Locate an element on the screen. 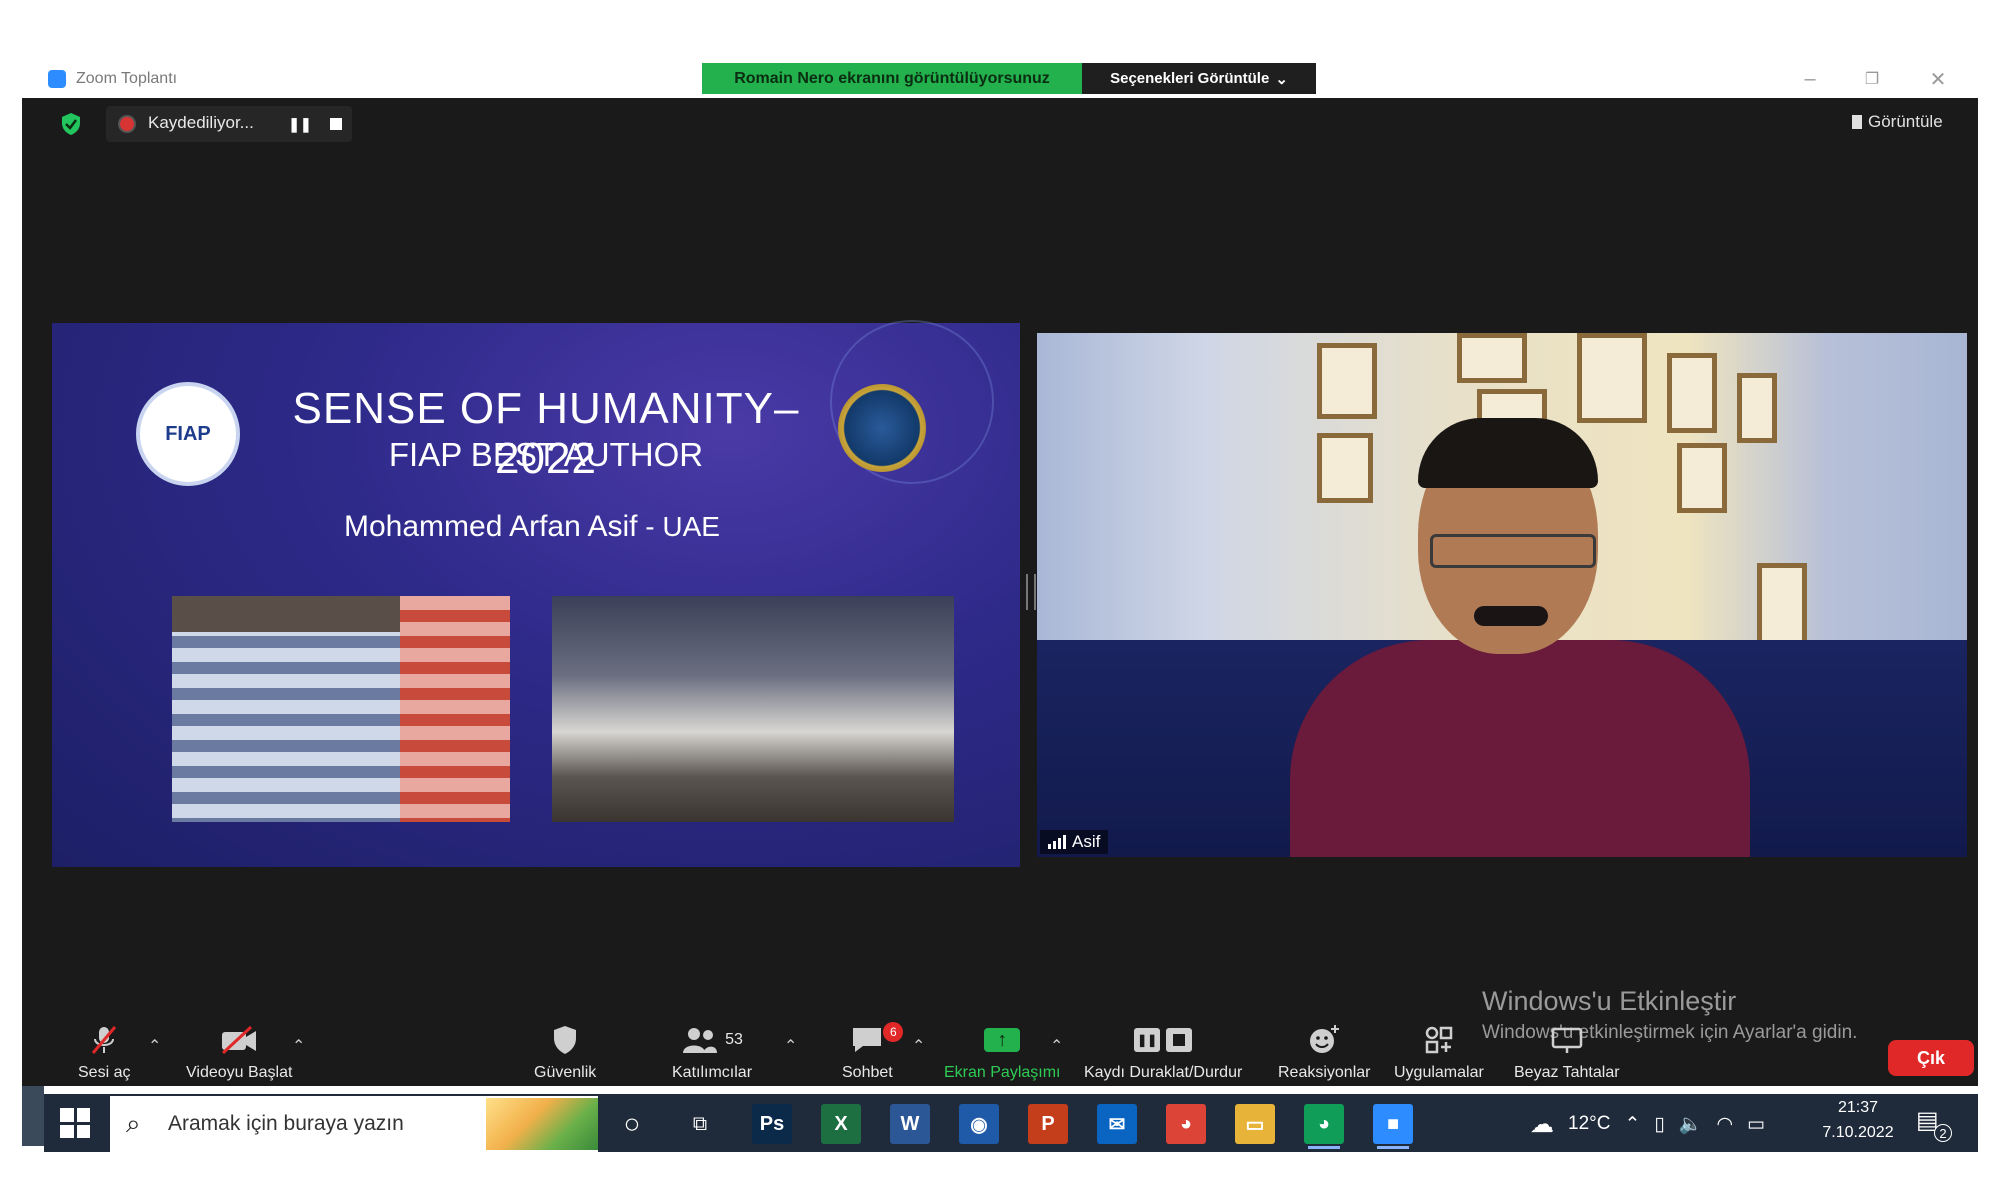 This screenshot has height=1202, width=2000. reactions-button: Reaksiyonlar is located at coordinates (1324, 1051).